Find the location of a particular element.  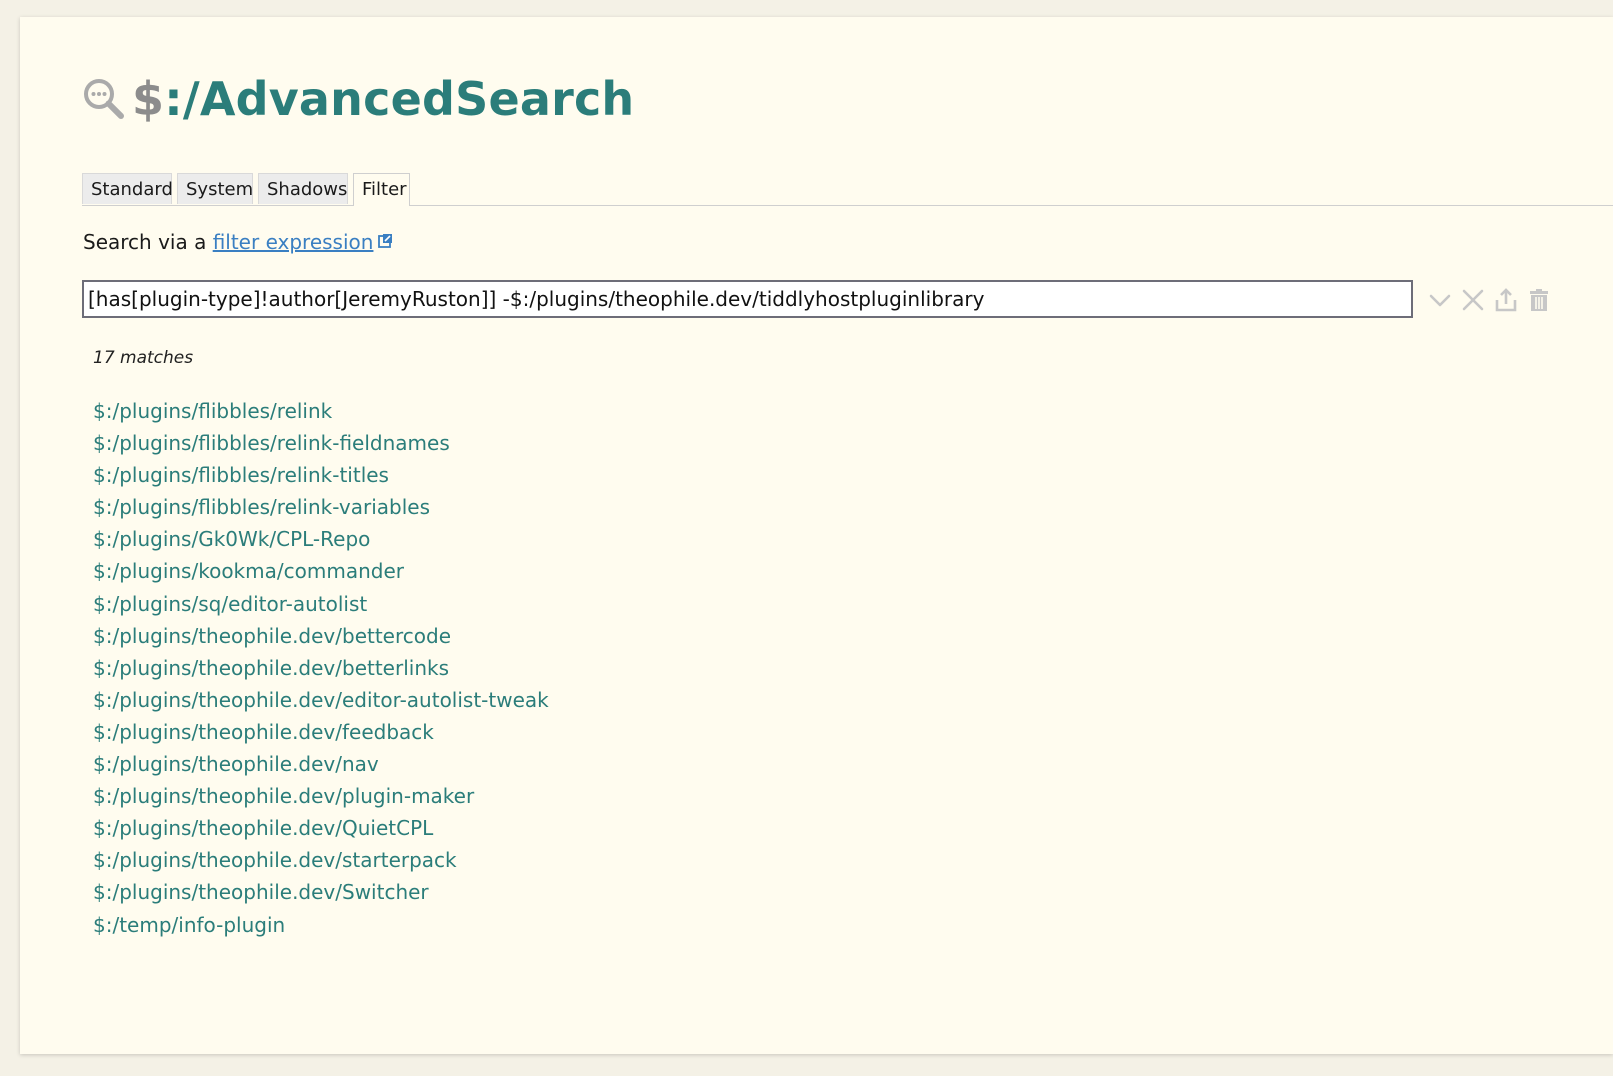

filter-intro-text: Search via a is located at coordinates (148, 242).